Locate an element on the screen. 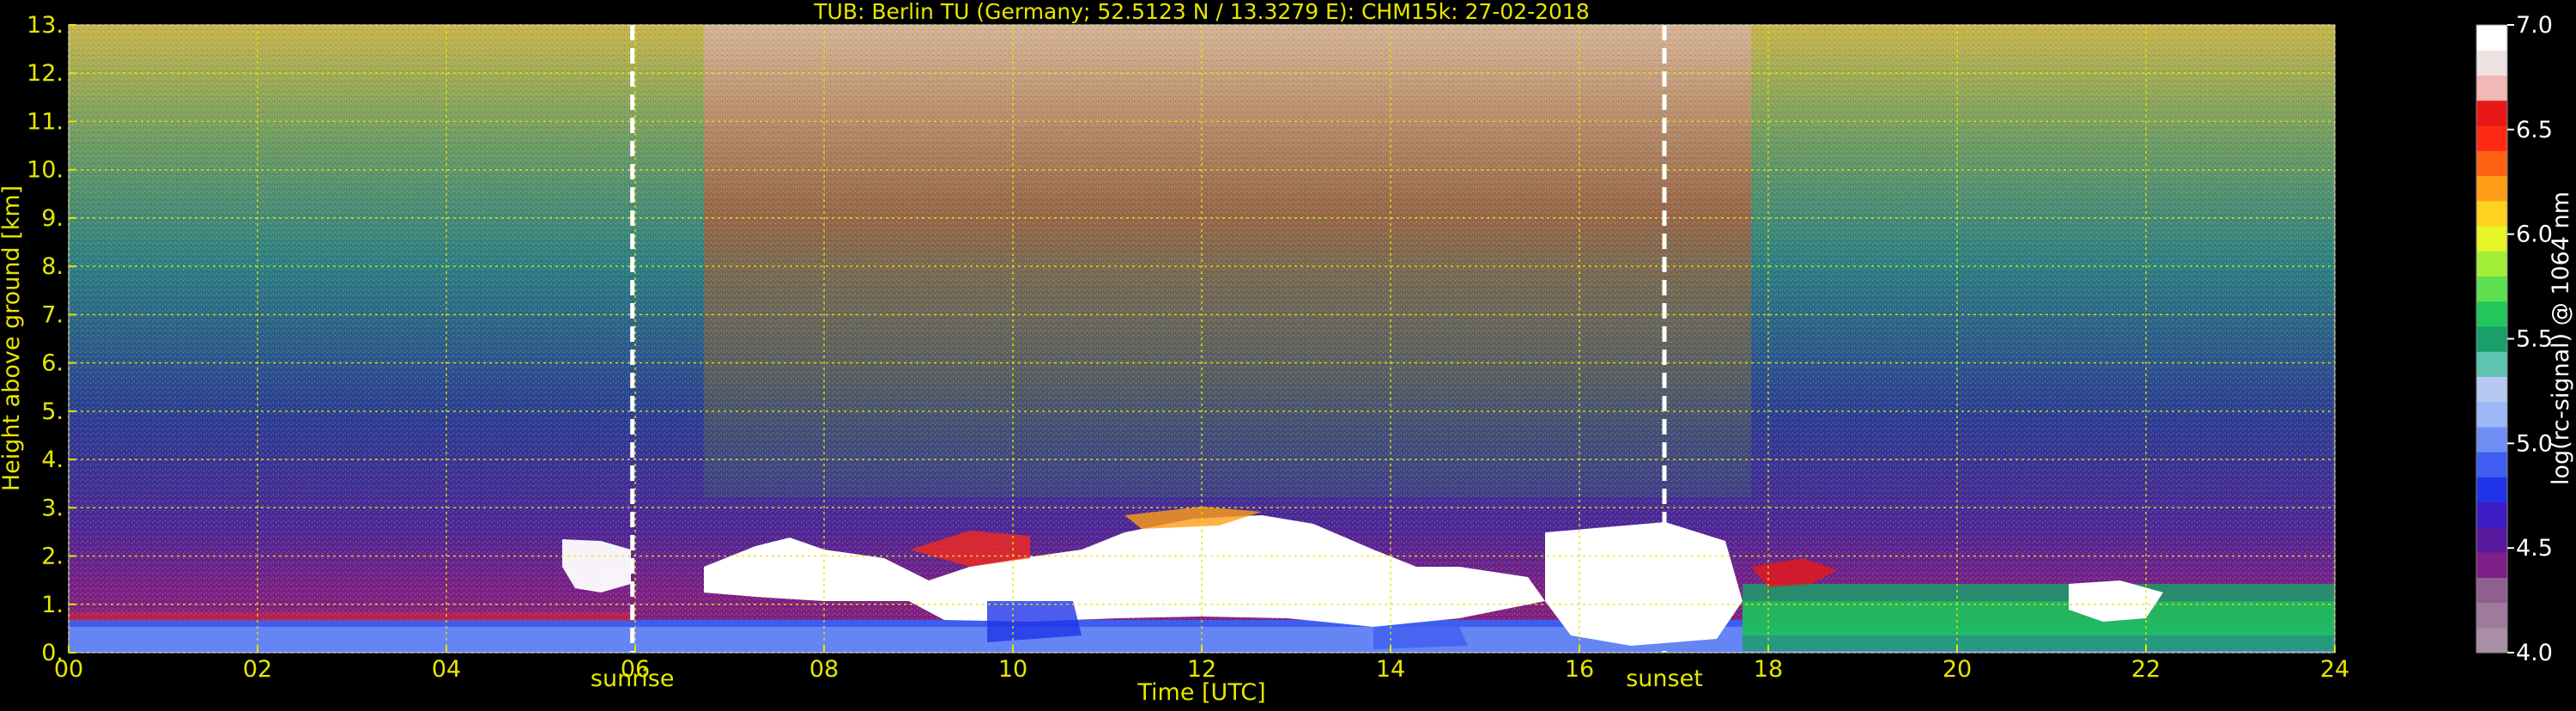 This screenshot has height=711, width=2576. x-tick-label: 16 is located at coordinates (1579, 669).